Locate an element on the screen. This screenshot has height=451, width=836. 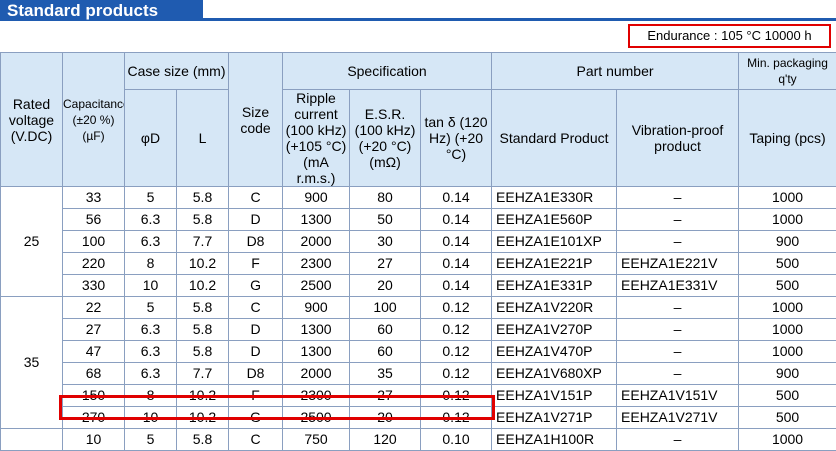
cell-capacitance: 33 is located at coordinates (94, 198).